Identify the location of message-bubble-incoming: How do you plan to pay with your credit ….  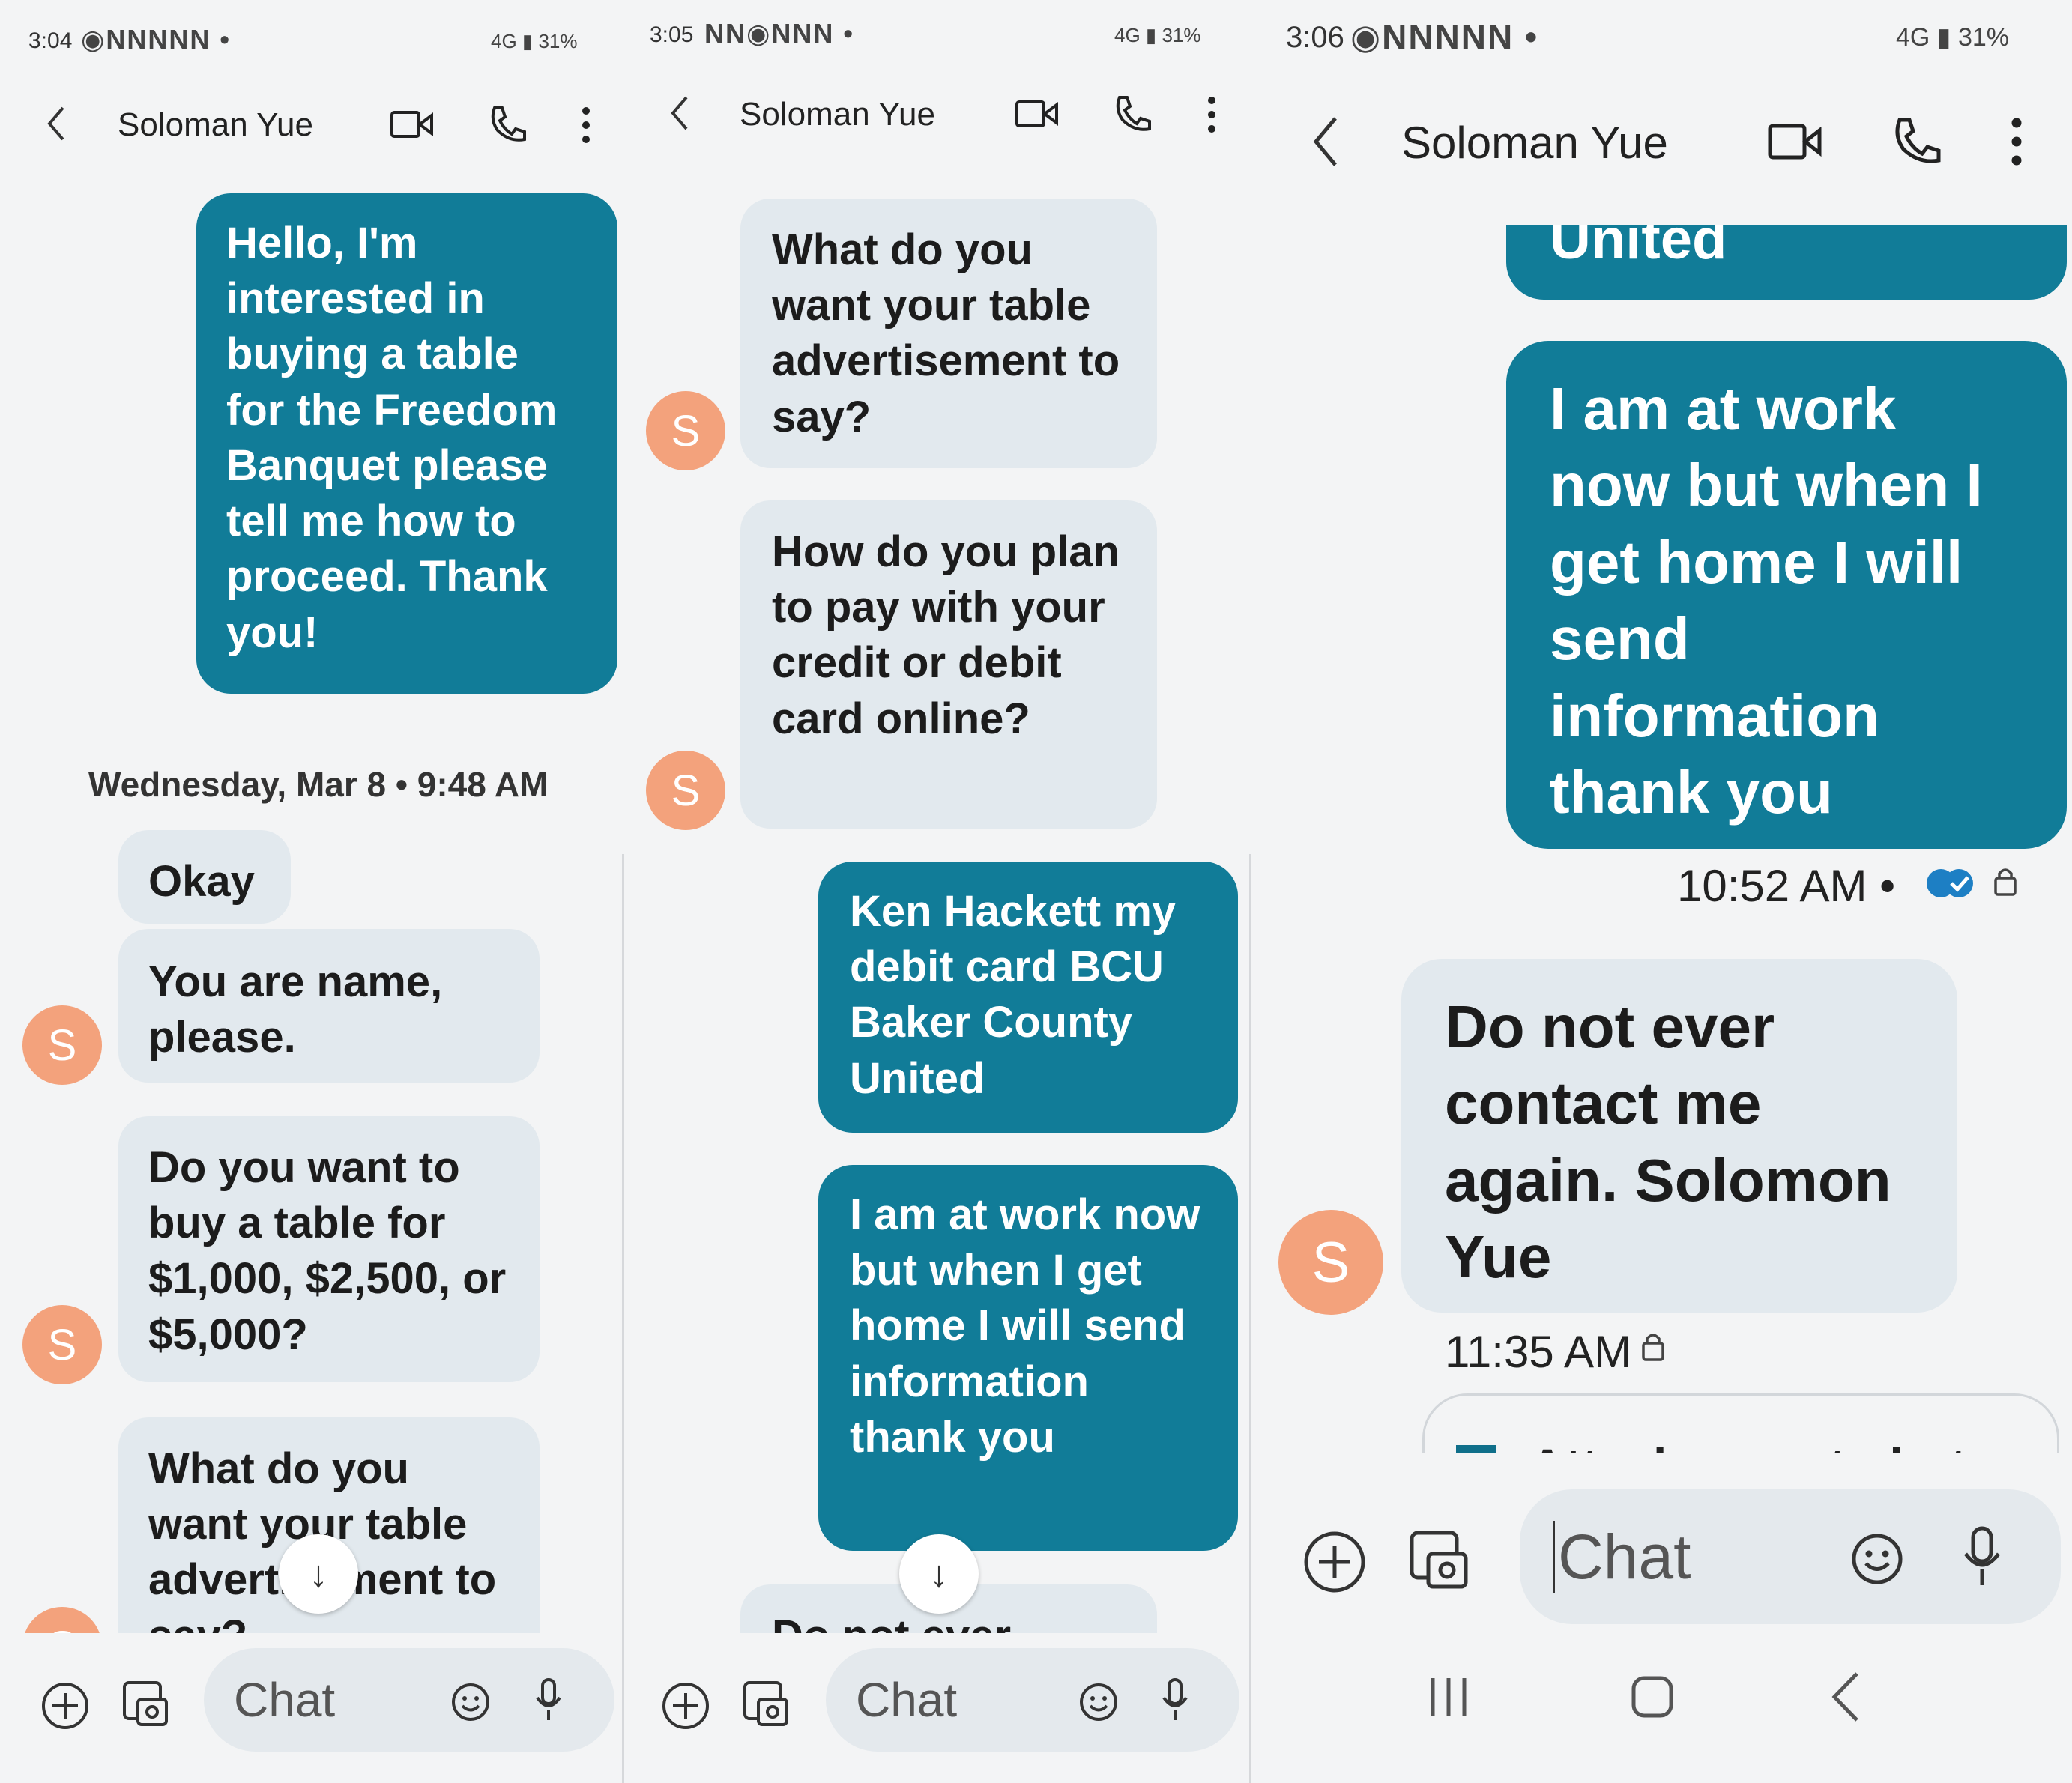
(948, 664).